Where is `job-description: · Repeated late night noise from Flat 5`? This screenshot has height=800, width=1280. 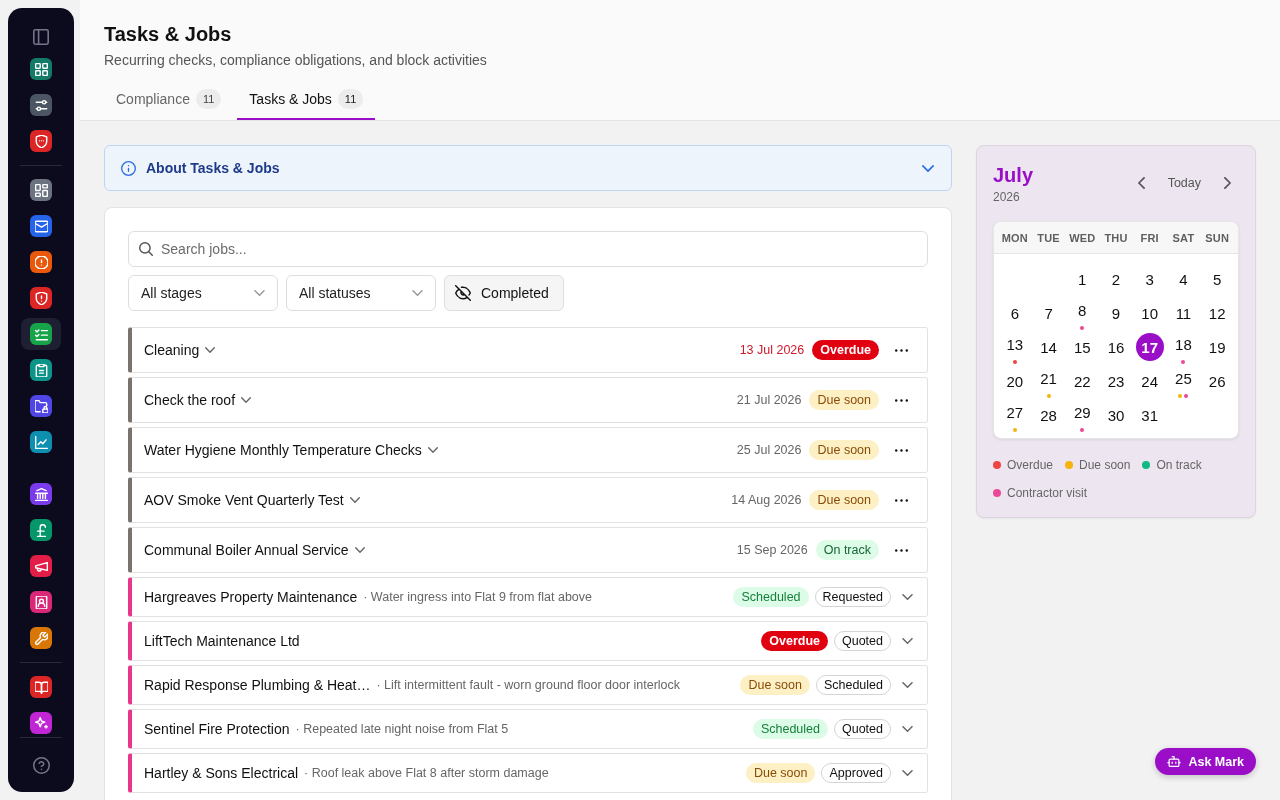
job-description: · Repeated late night noise from Flat 5 is located at coordinates (402, 729).